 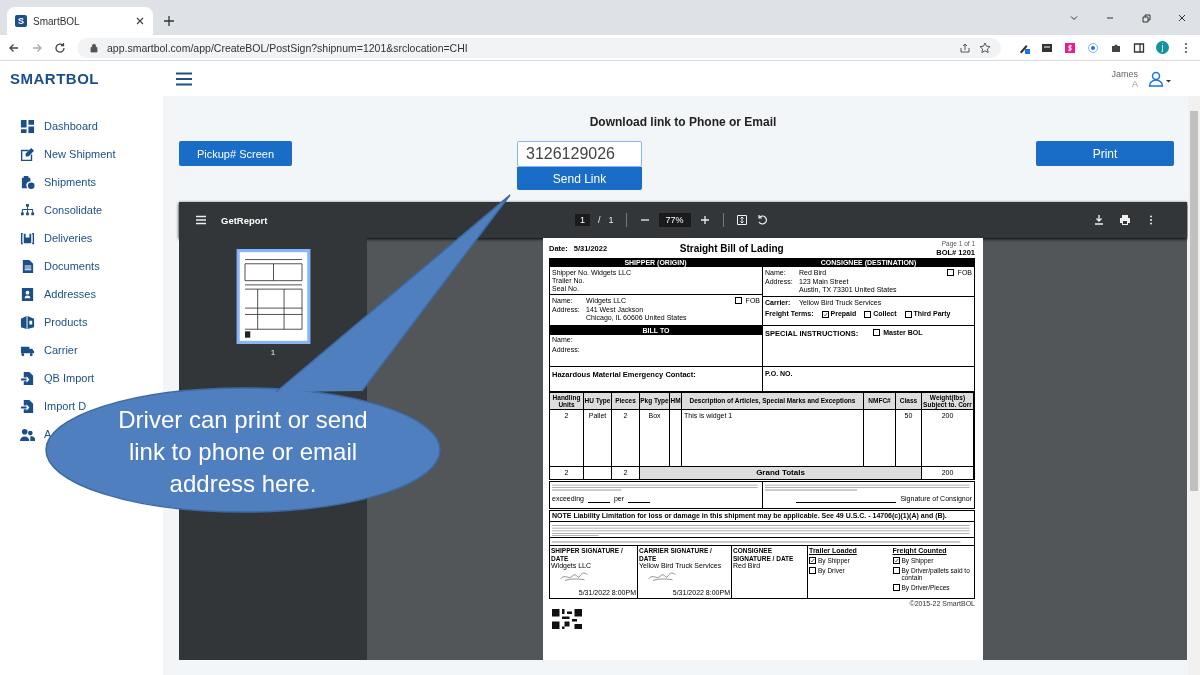 I want to click on page-number-input: 1, so click(x=582, y=220).